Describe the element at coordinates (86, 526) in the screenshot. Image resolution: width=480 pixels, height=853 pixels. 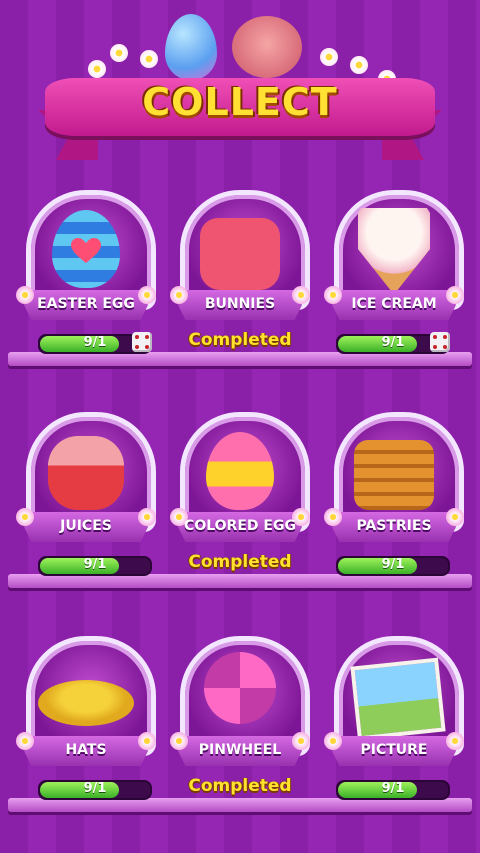
I see `item-label: JUICES` at that location.